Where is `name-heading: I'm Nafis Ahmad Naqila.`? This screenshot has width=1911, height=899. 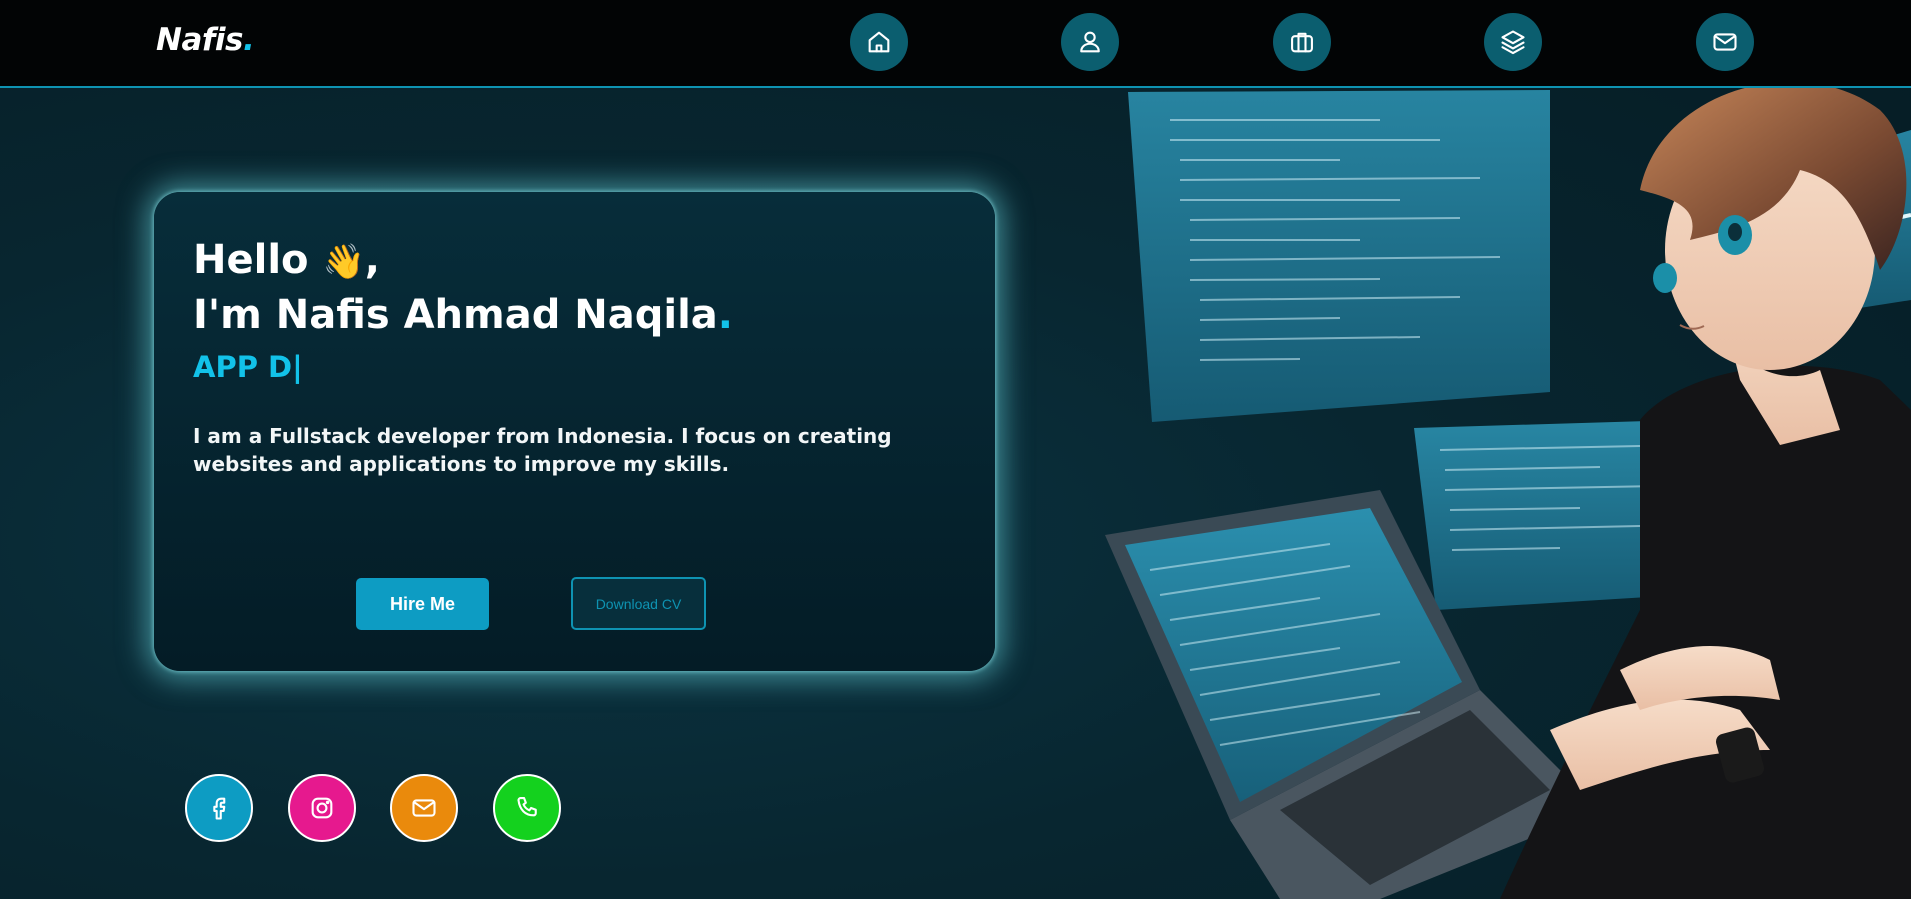
name-heading: I'm Nafis Ahmad Naqila. is located at coordinates (463, 315).